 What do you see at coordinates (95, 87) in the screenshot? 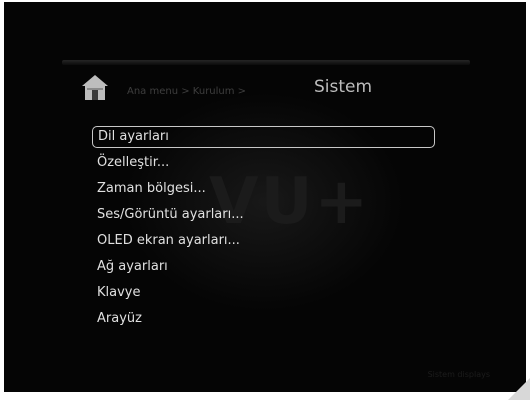
I see `home-icon` at bounding box center [95, 87].